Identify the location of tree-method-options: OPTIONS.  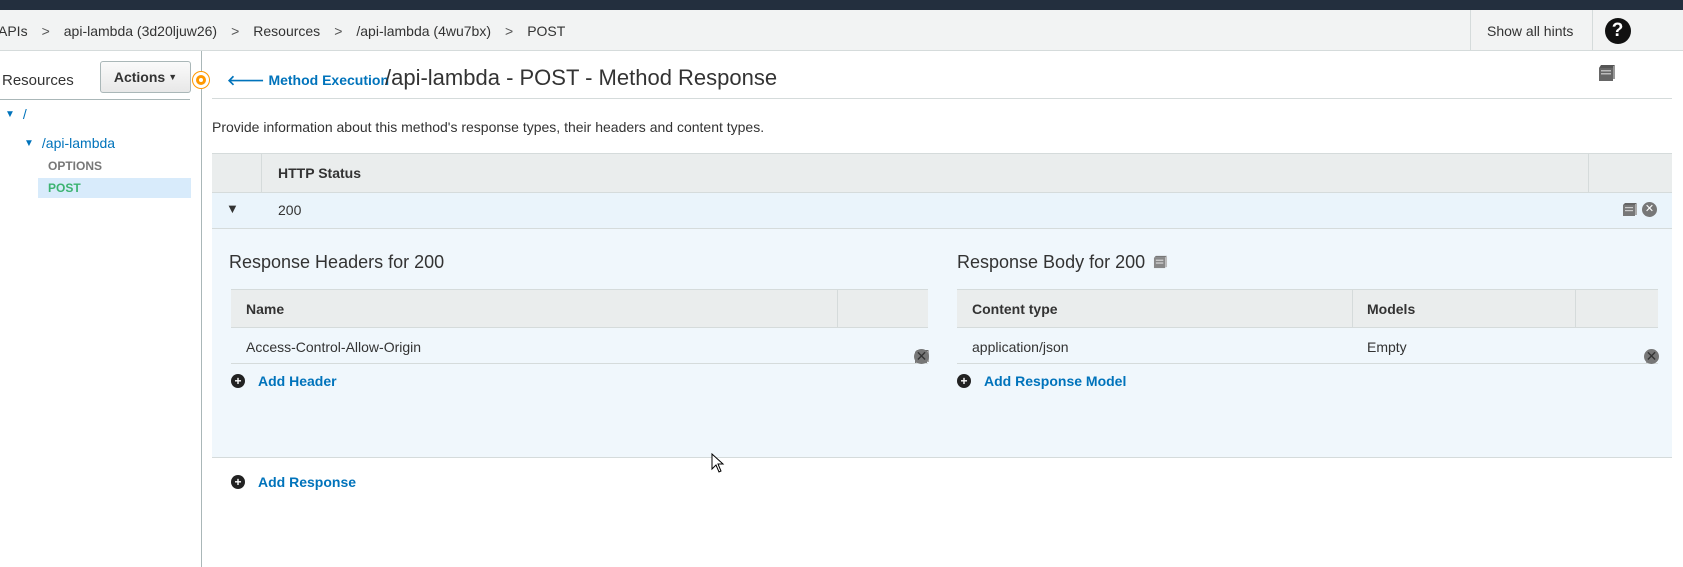
(75, 166).